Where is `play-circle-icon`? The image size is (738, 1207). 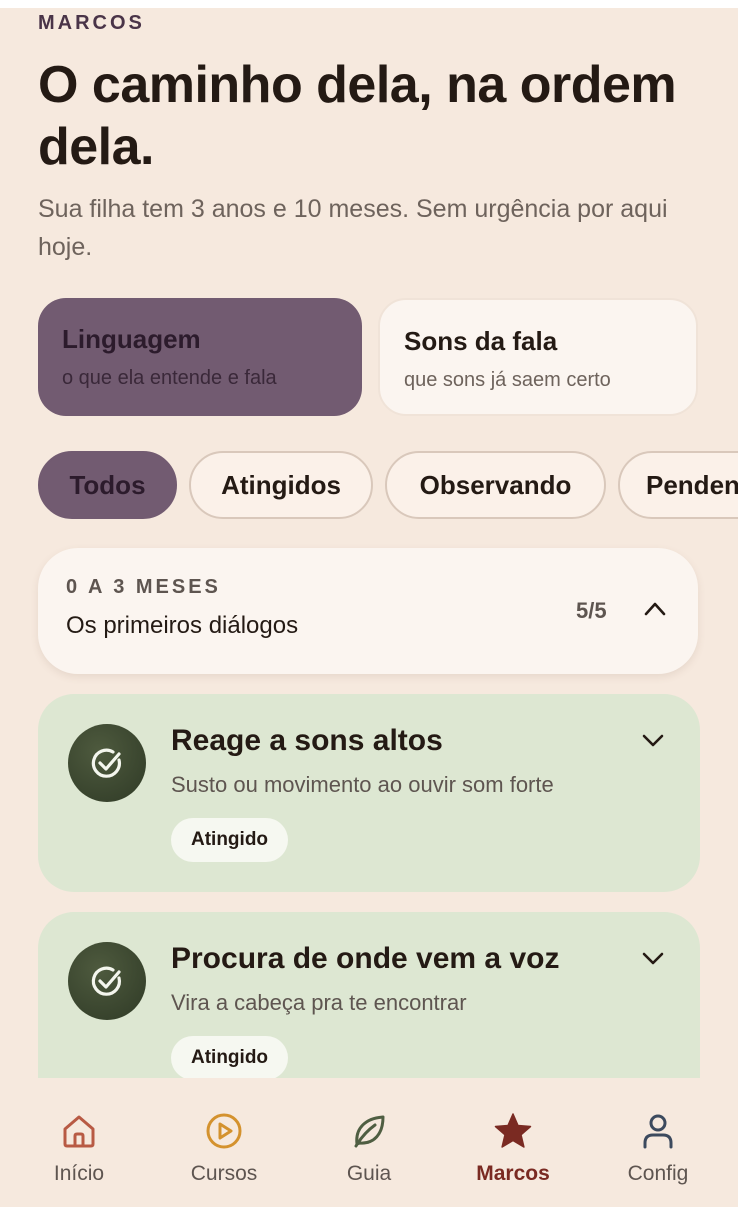 play-circle-icon is located at coordinates (224, 1131).